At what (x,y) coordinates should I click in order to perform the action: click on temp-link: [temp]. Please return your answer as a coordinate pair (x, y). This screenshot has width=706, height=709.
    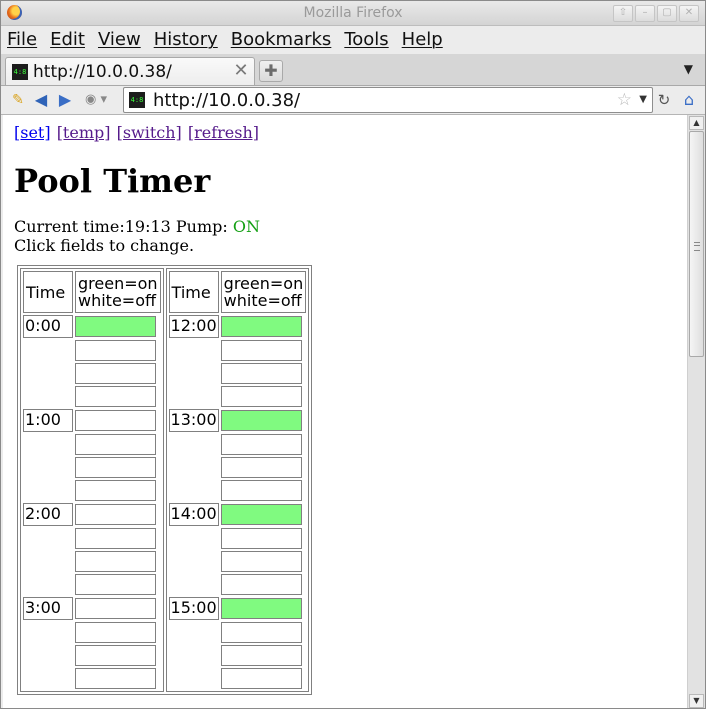
    Looking at the image, I should click on (84, 132).